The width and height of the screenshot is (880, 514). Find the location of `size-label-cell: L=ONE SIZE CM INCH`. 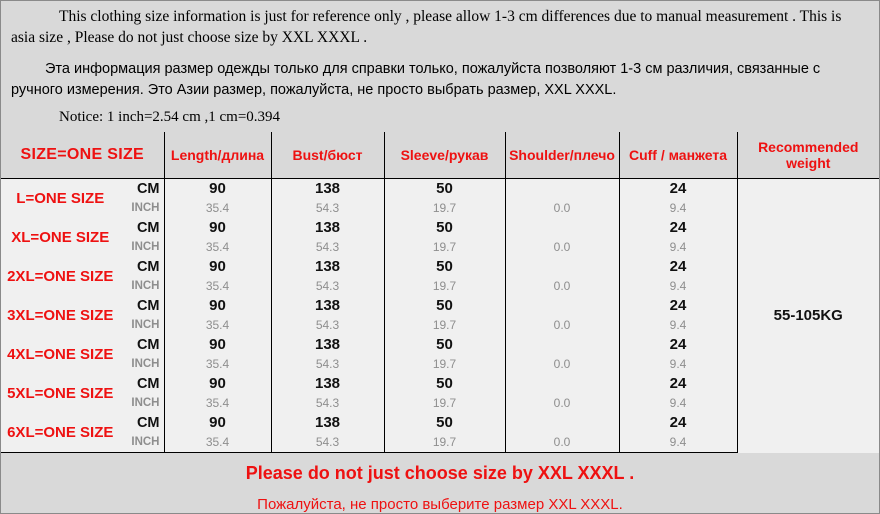

size-label-cell: L=ONE SIZE CM INCH is located at coordinates (82, 198).